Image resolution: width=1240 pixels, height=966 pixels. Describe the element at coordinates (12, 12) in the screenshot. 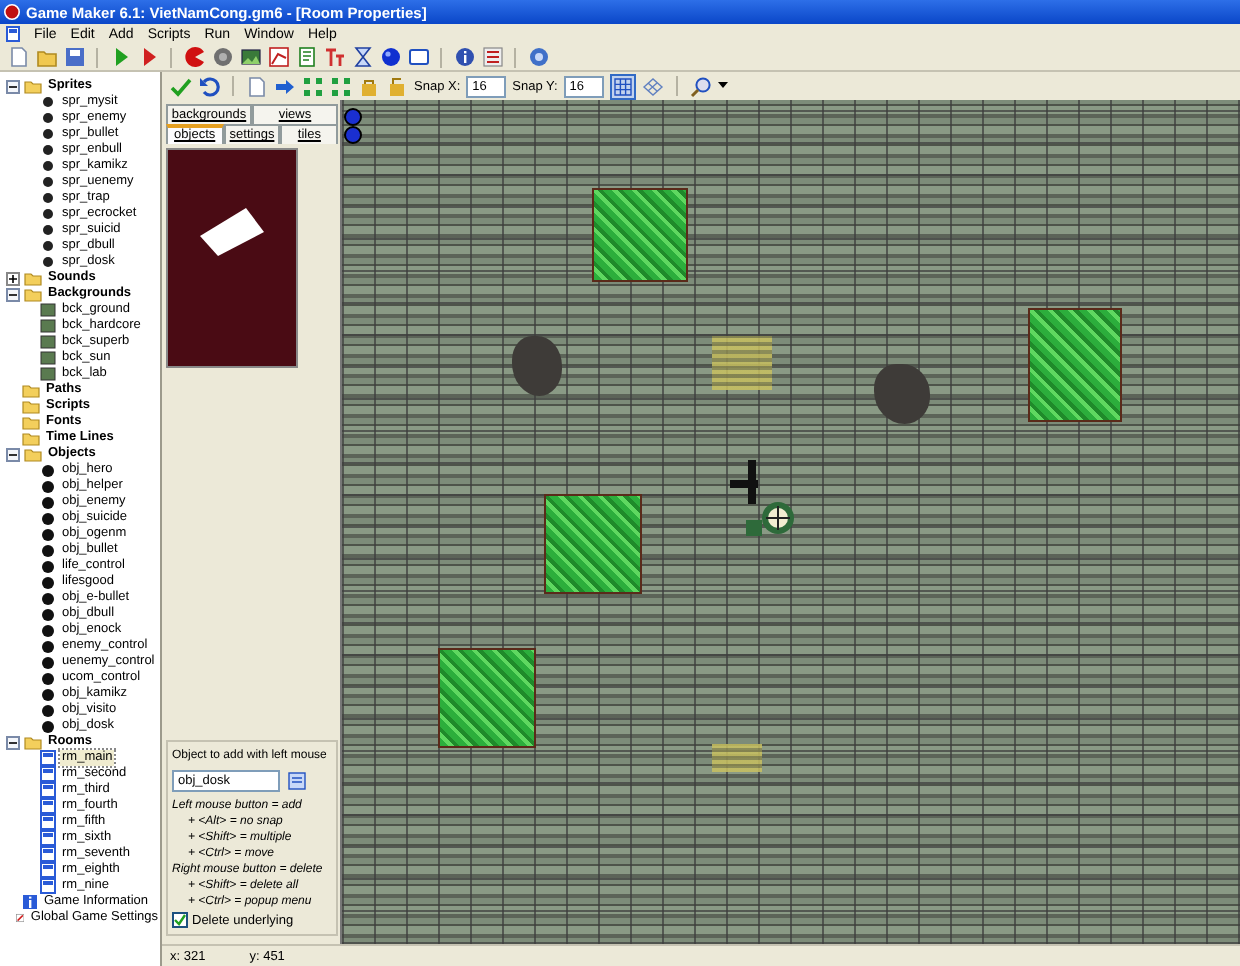

I see `app-logo-icon` at that location.